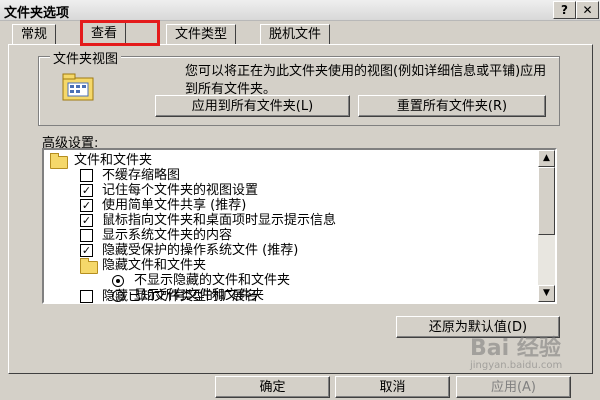  What do you see at coordinates (513, 387) in the screenshot?
I see `apply-button: 应用(A)` at bounding box center [513, 387].